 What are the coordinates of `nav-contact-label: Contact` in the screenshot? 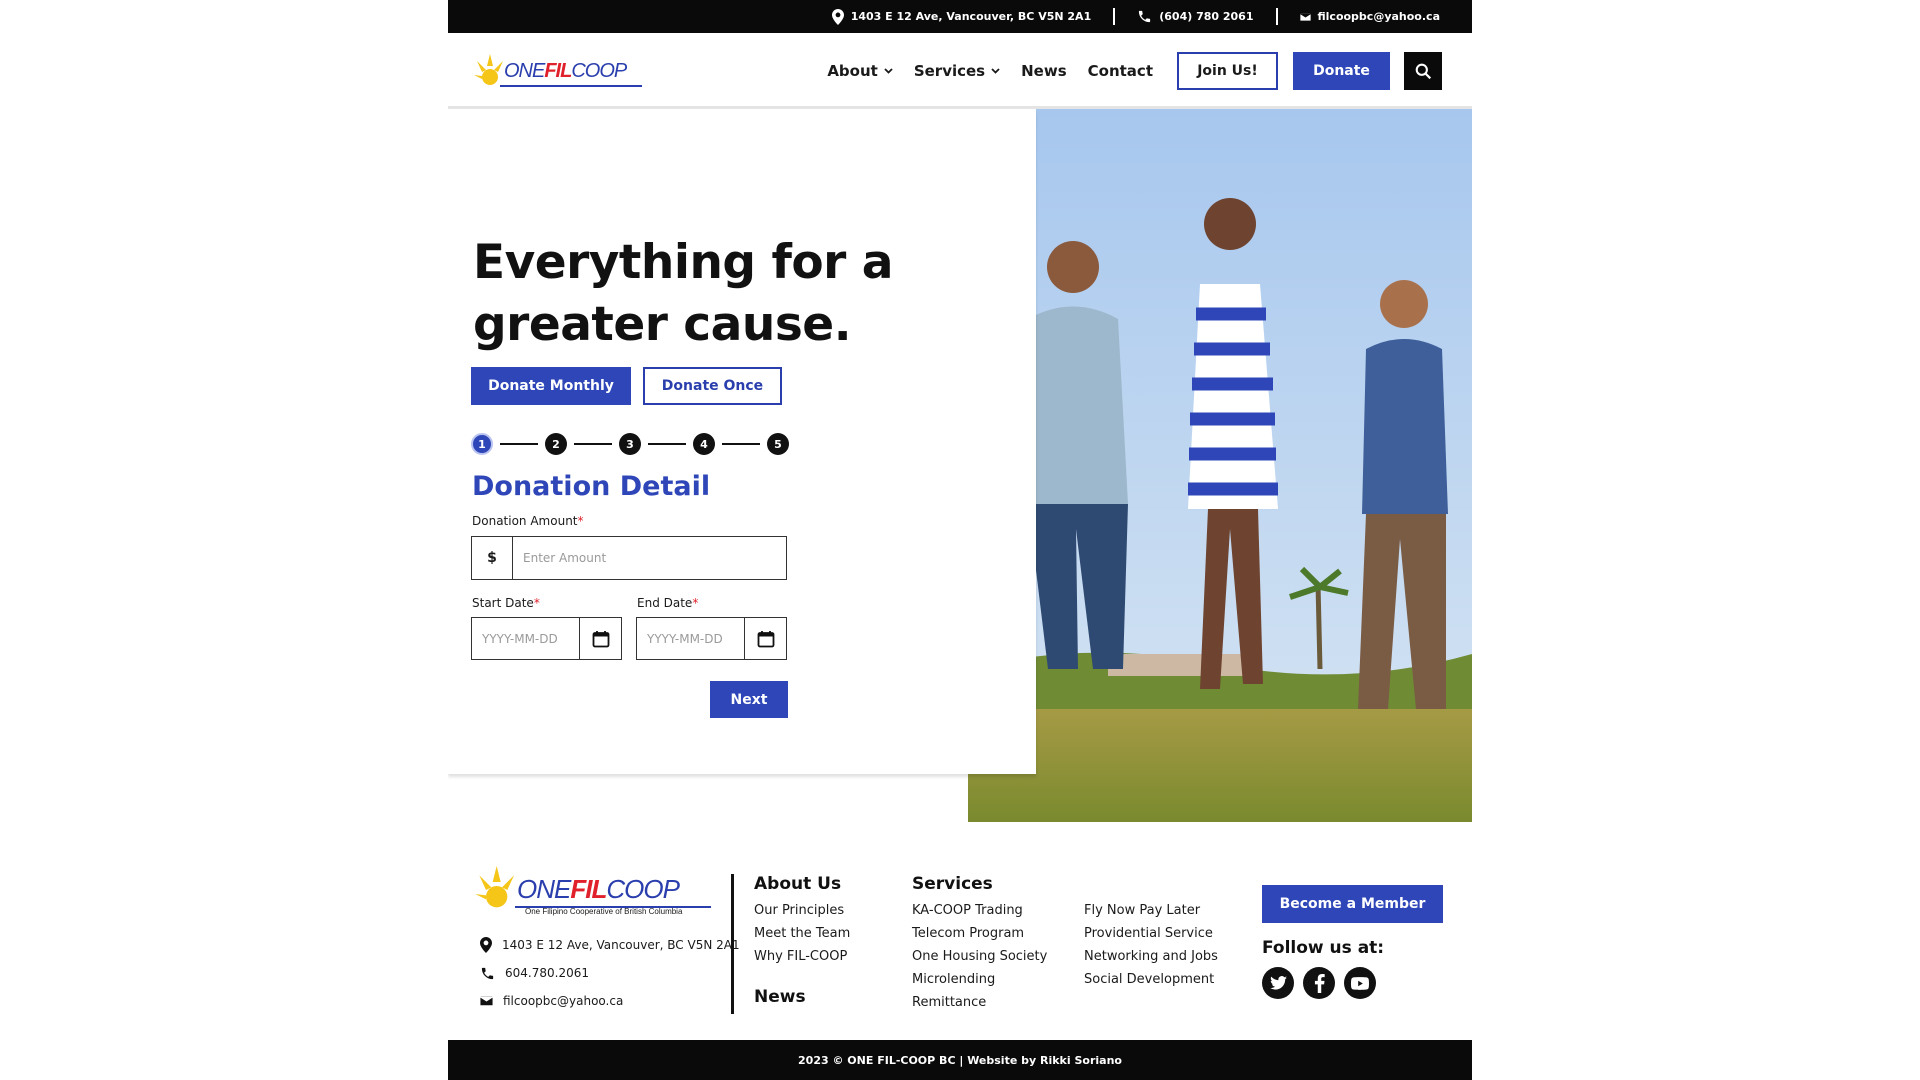 It's located at (1120, 71).